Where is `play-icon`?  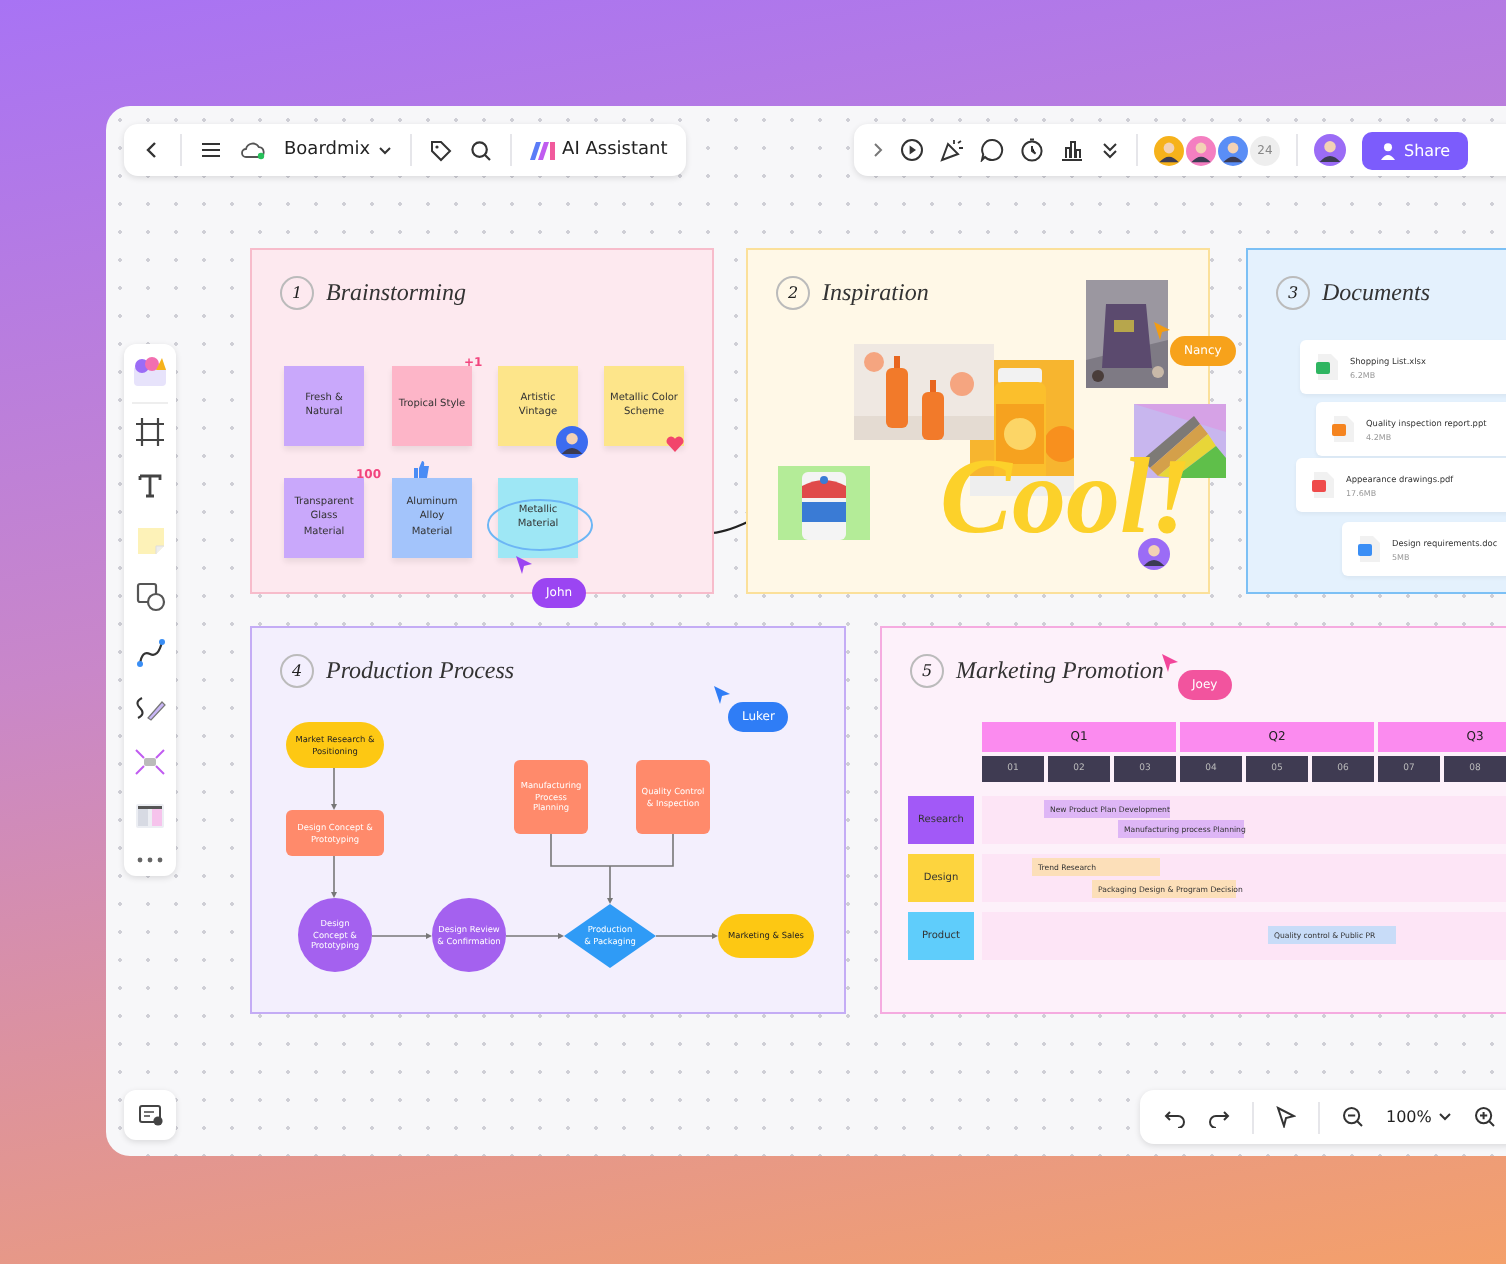
play-icon is located at coordinates (912, 150).